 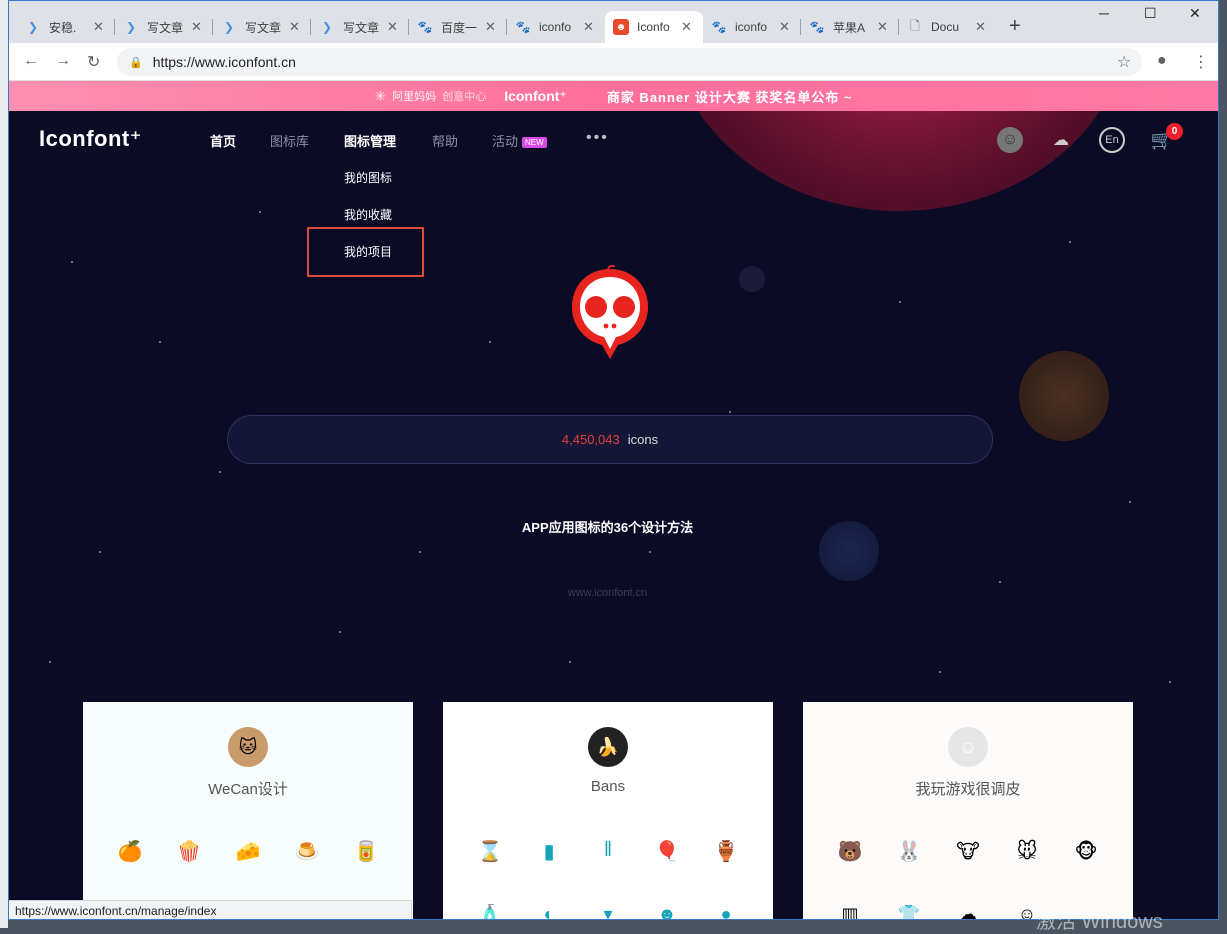 I want to click on upload-cloud-icon: ☁, so click(x=1061, y=140).